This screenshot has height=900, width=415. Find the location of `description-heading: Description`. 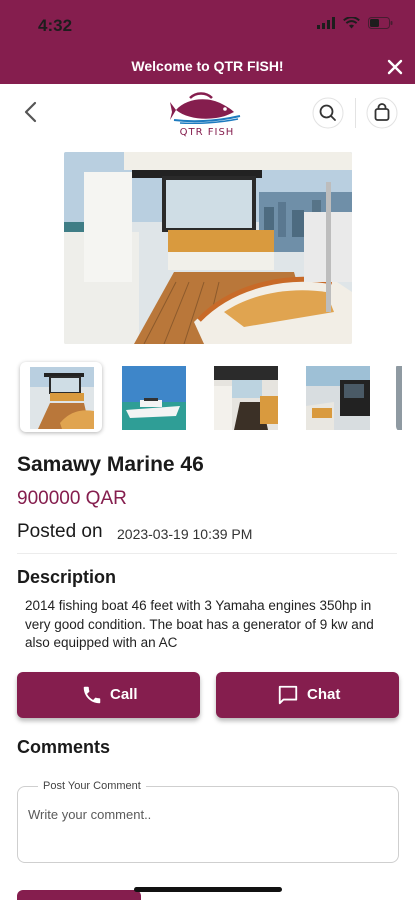

description-heading: Description is located at coordinates (67, 577).